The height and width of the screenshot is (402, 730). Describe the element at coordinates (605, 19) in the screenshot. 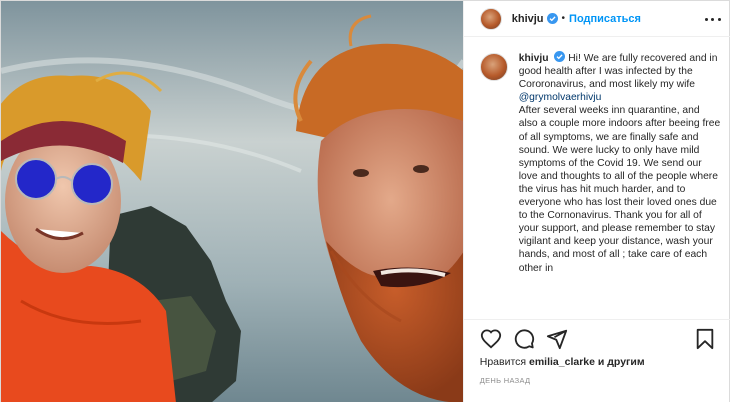

I see `follow-button: Подписаться` at that location.